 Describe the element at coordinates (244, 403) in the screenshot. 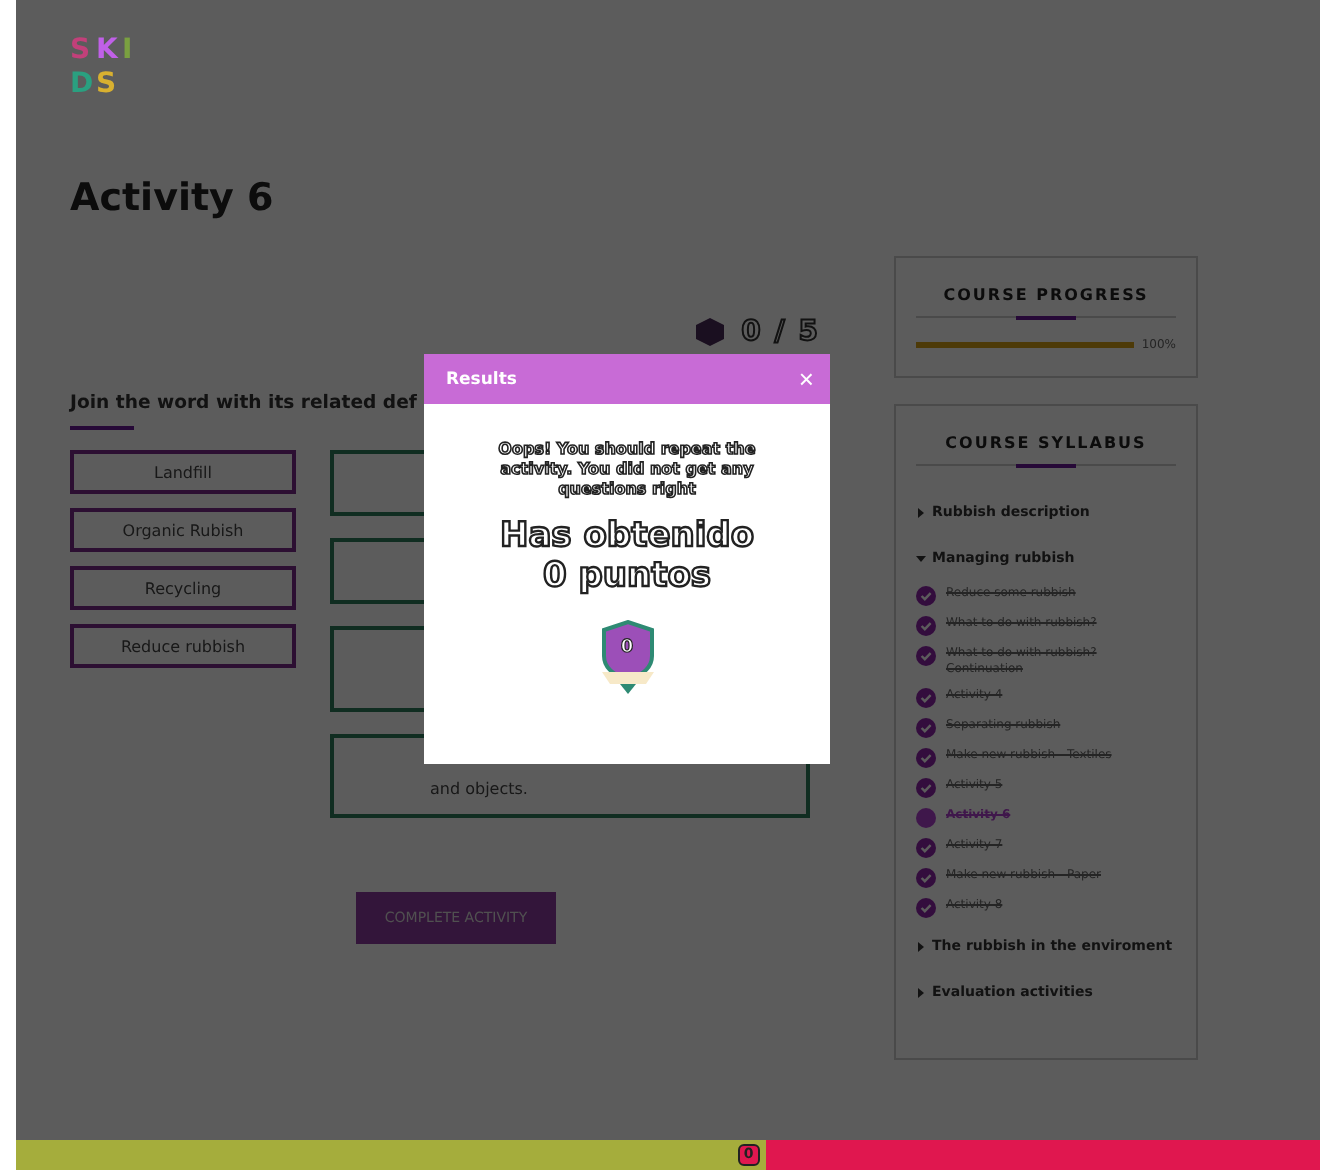

I see `instruction-text: Join the word with its related def` at that location.